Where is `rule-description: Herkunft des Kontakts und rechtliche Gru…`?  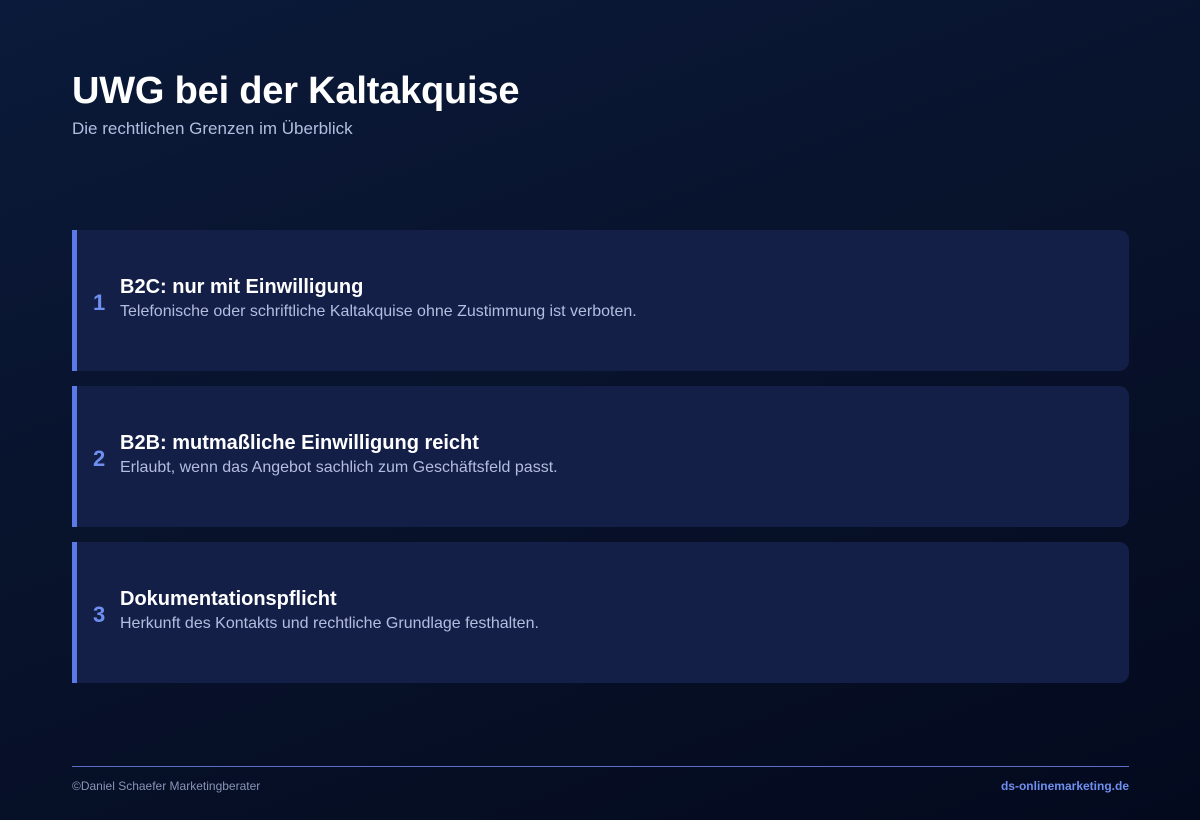 rule-description: Herkunft des Kontakts und rechtliche Gru… is located at coordinates (329, 623).